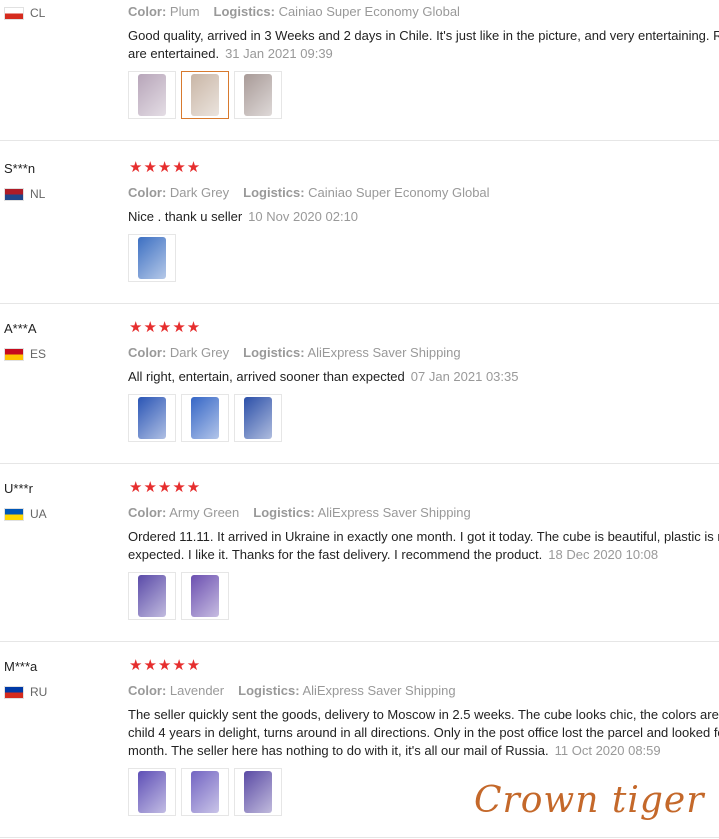  Describe the element at coordinates (589, 800) in the screenshot. I see `watermark: Crown tiger` at that location.